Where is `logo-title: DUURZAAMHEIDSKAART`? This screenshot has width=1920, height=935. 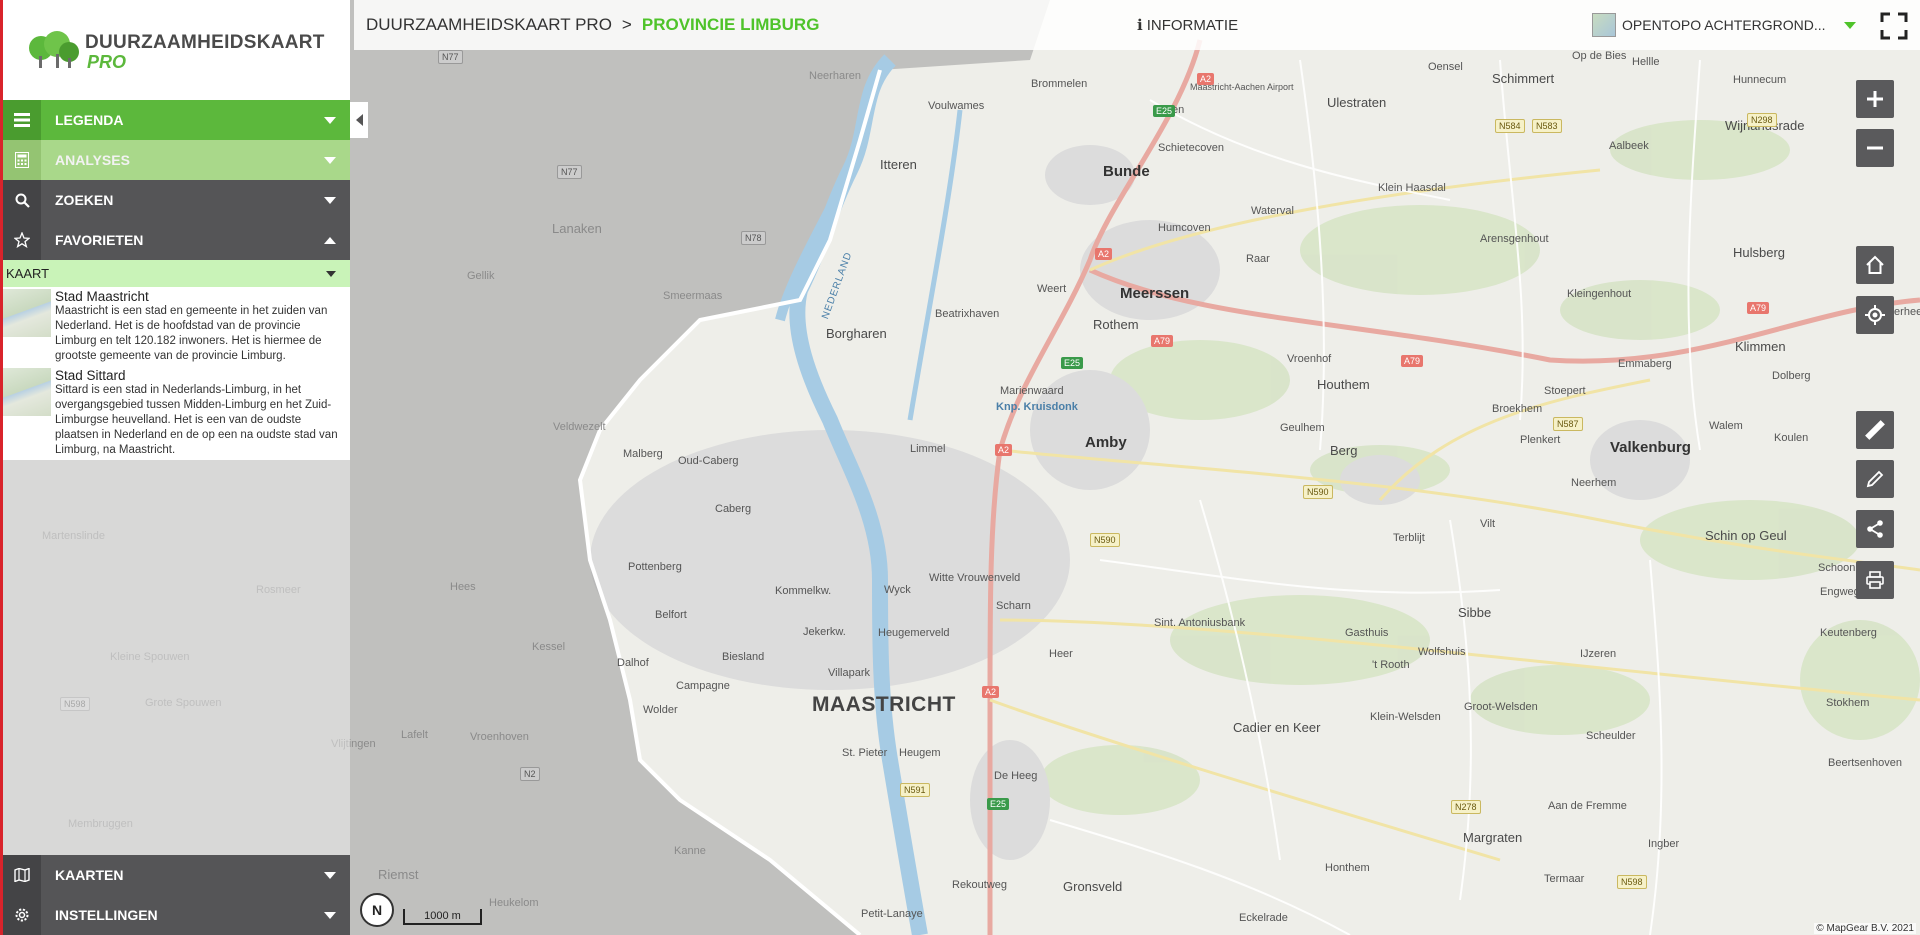
logo-title: DUURZAAMHEIDSKAART is located at coordinates (205, 42).